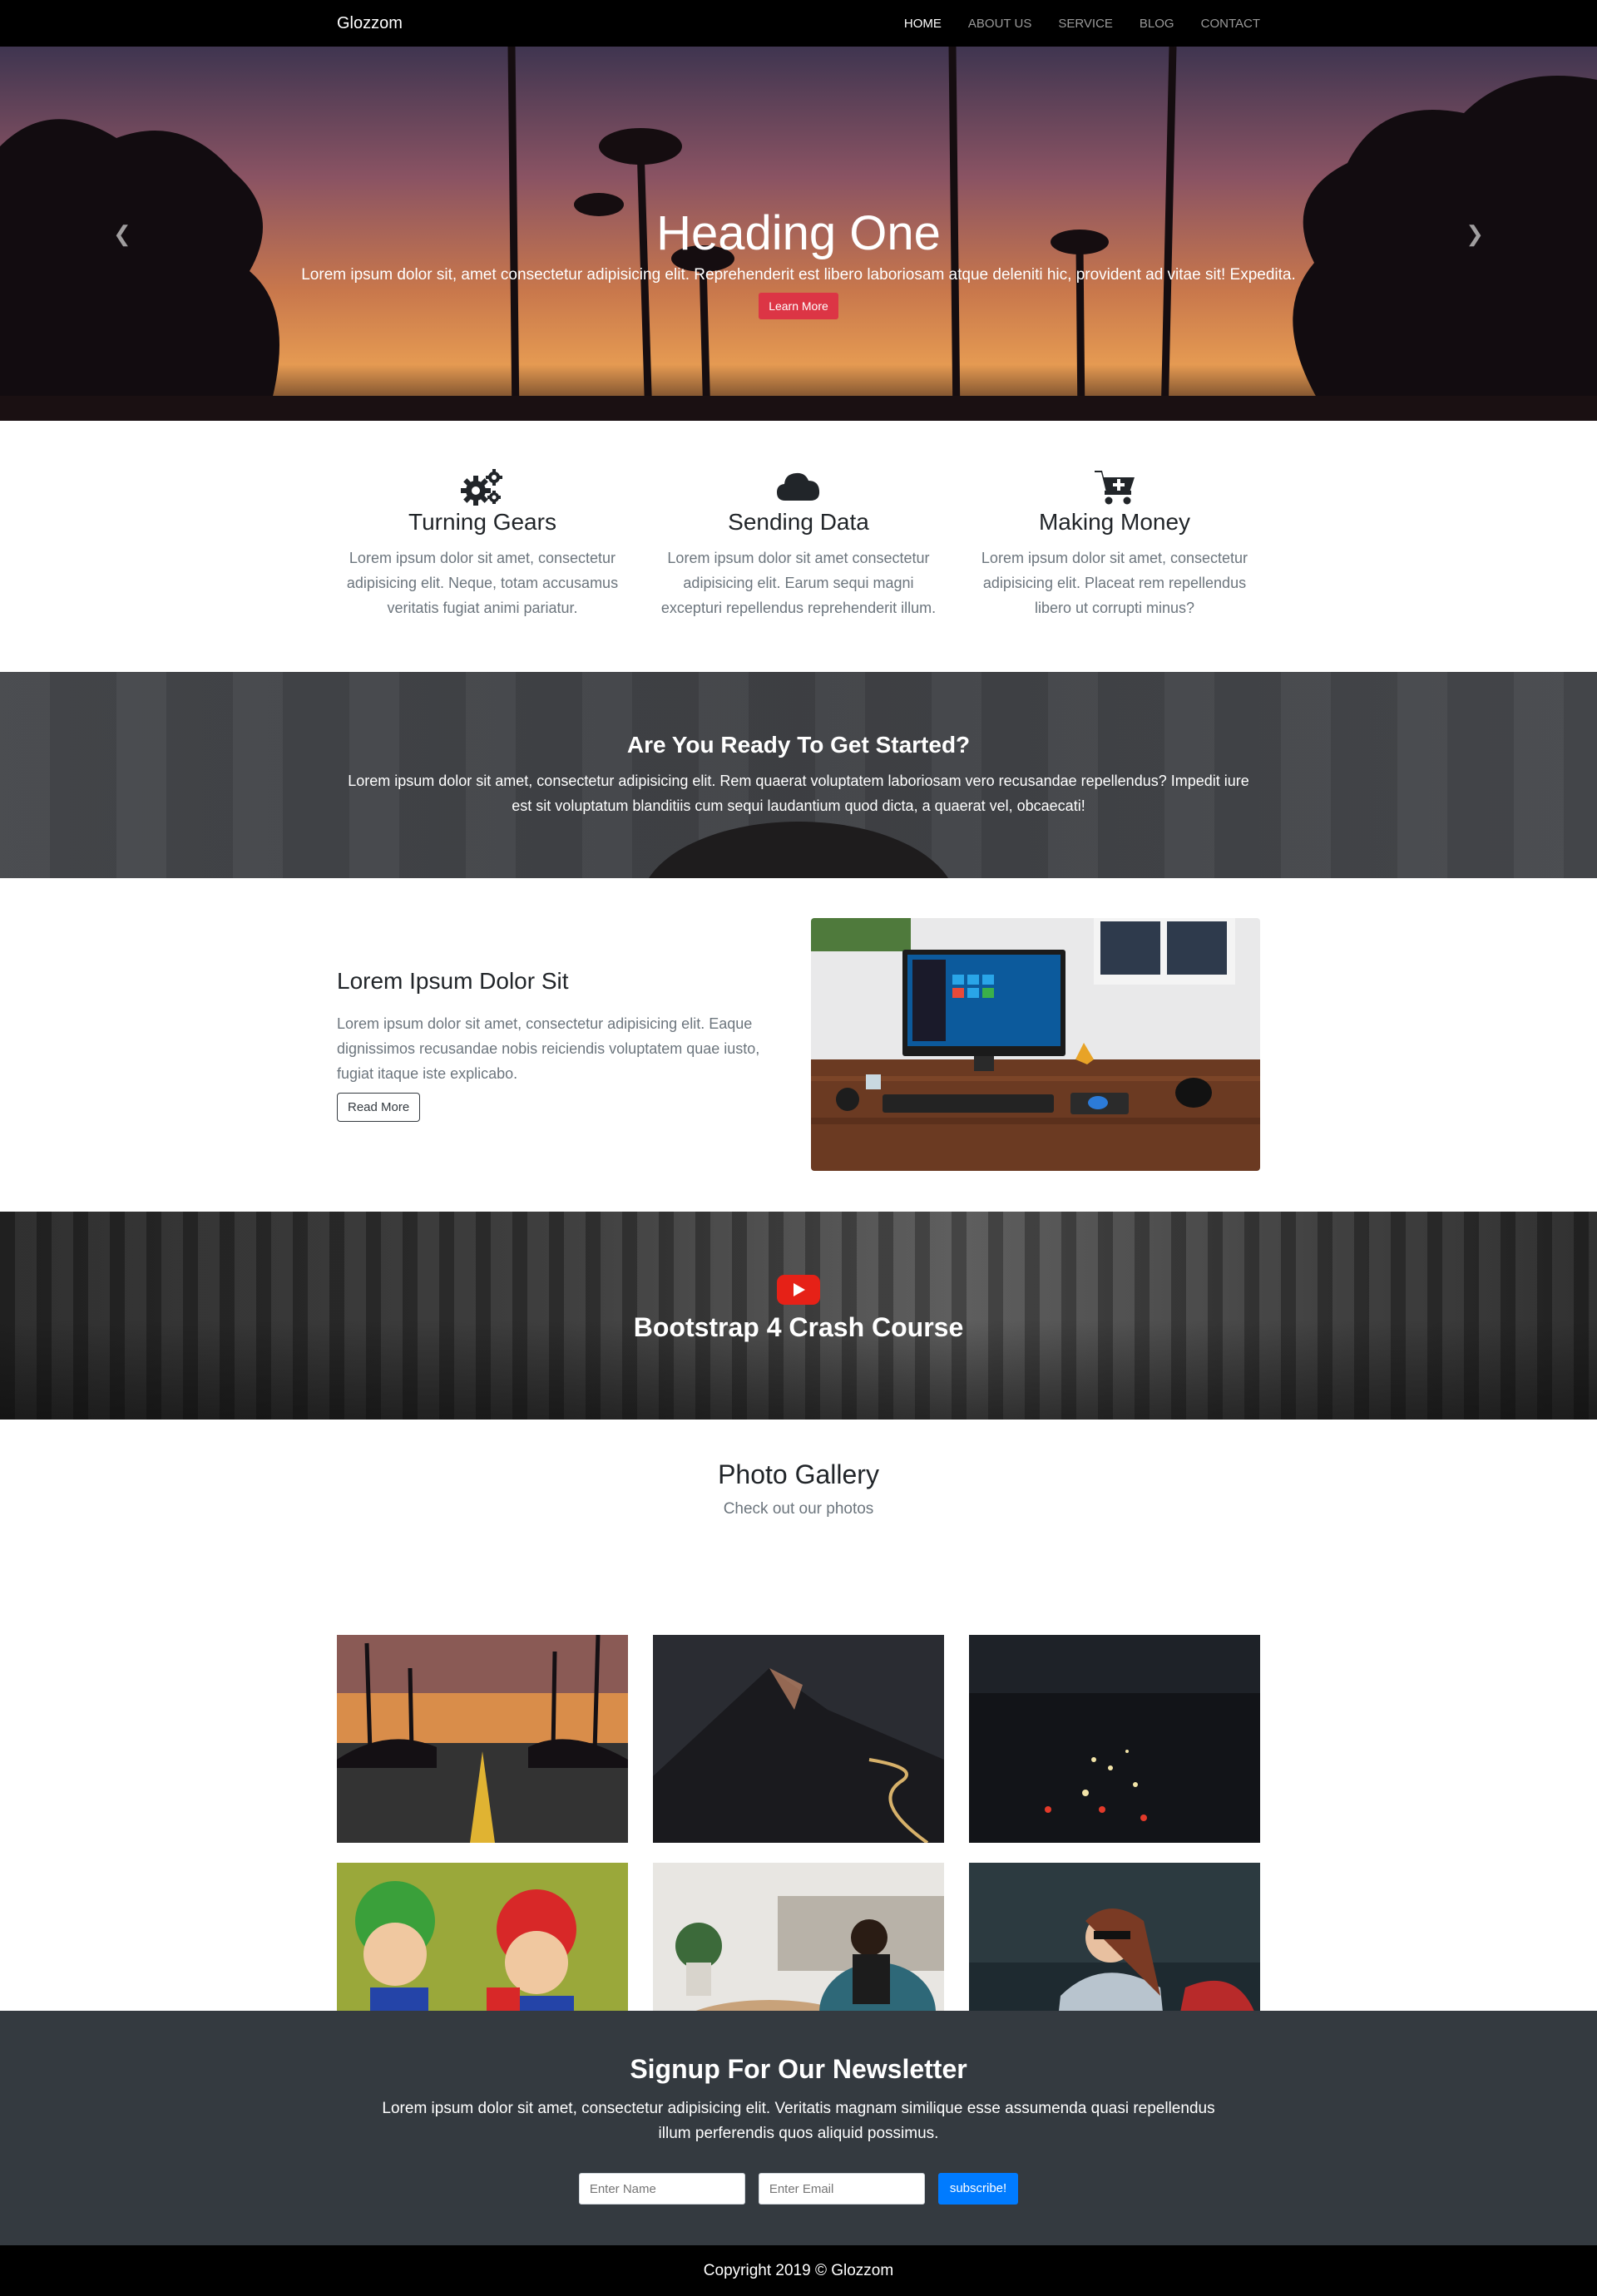 The width and height of the screenshot is (1597, 2296). I want to click on footer: Copyright 2019 © Glozzom, so click(798, 2270).